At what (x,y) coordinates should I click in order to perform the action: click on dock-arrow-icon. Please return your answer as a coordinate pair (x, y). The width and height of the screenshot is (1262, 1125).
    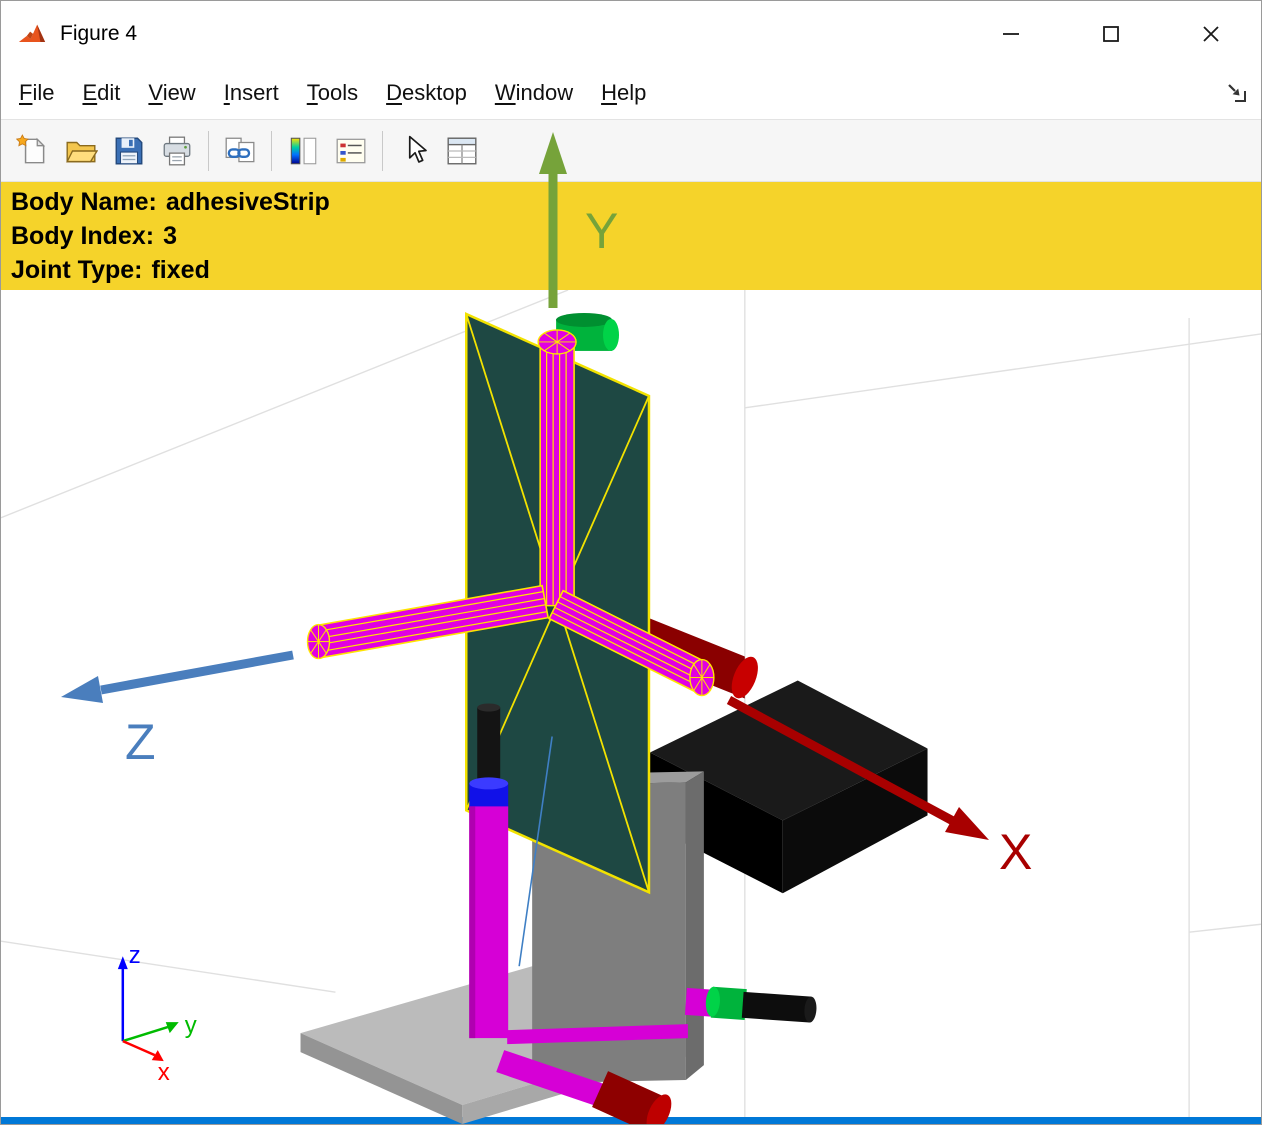
    Looking at the image, I should click on (1237, 93).